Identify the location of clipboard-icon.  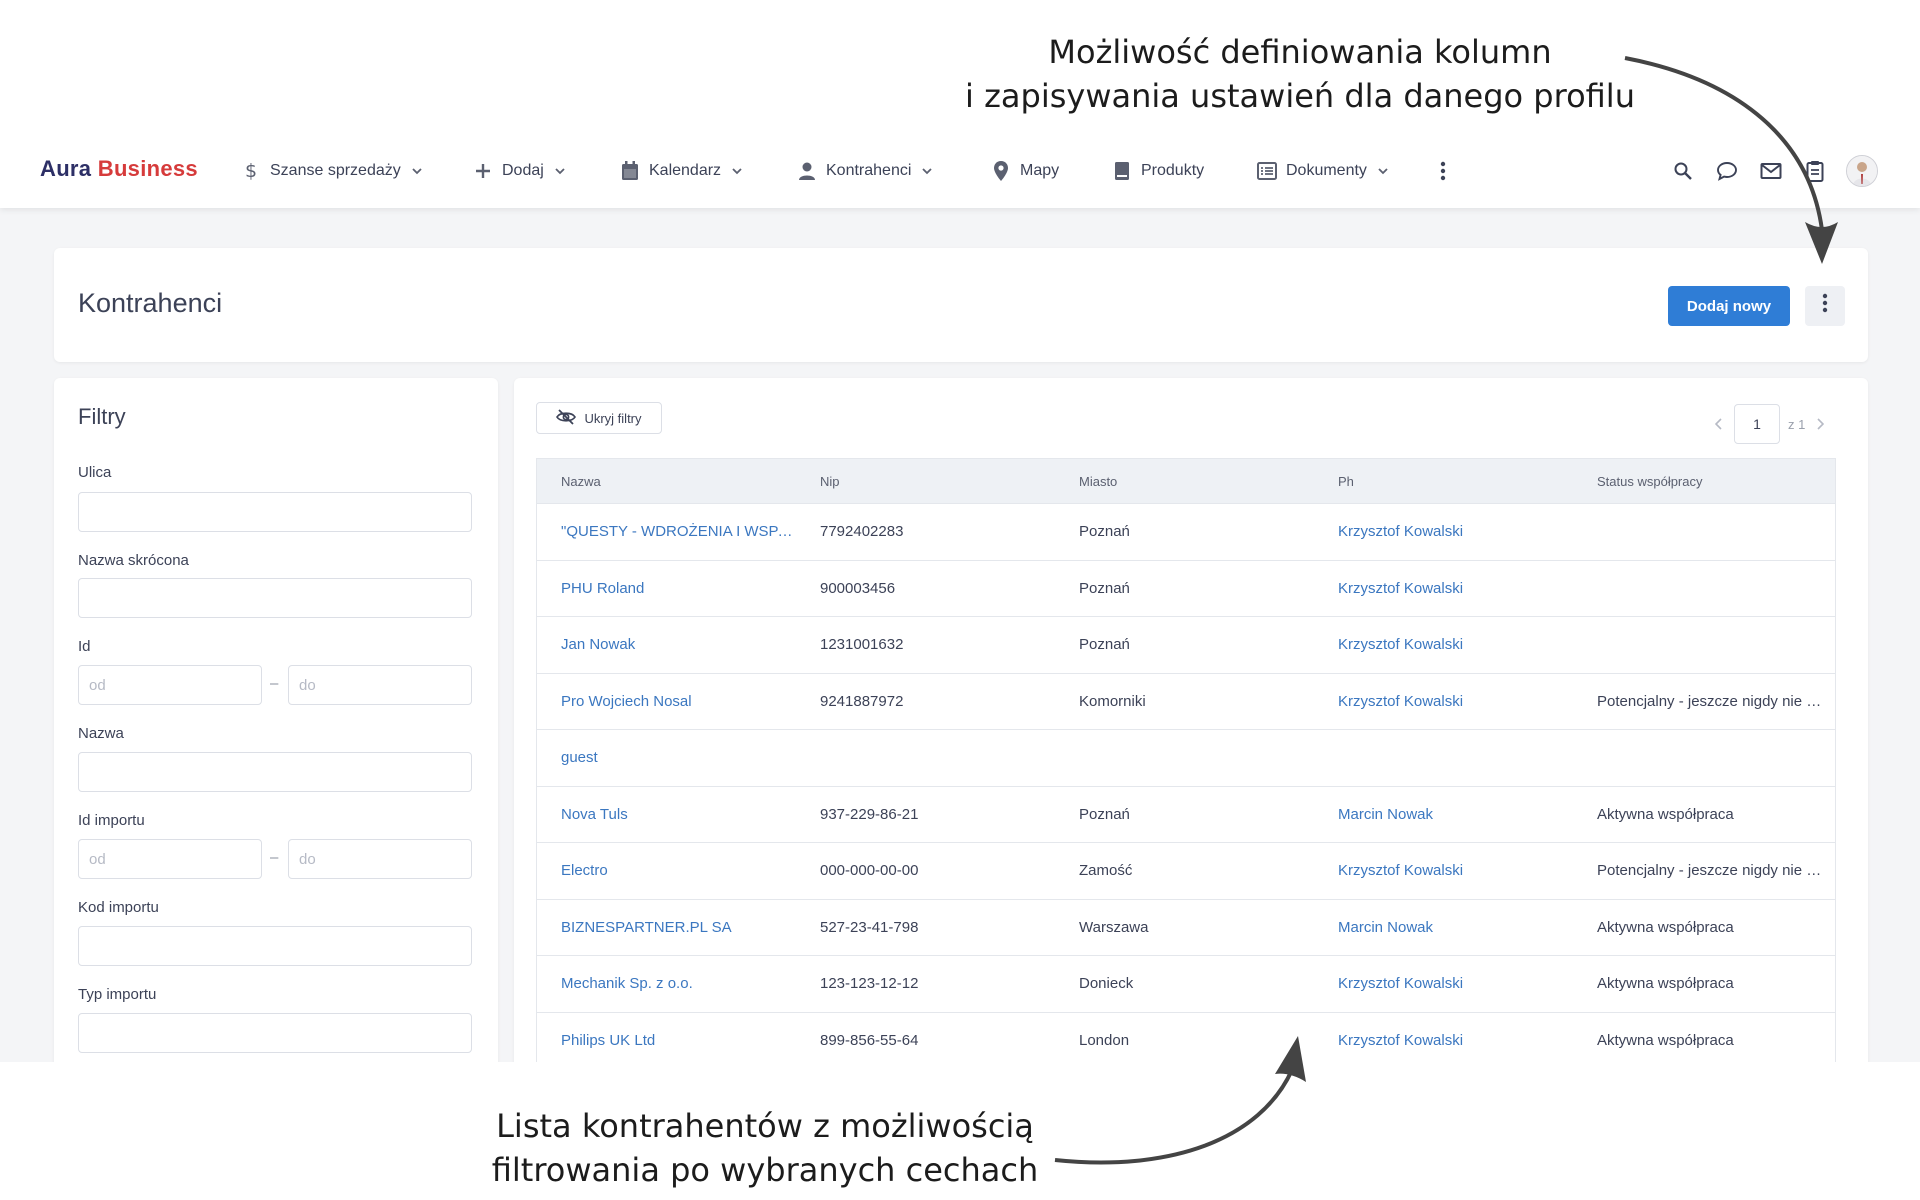
(1815, 171).